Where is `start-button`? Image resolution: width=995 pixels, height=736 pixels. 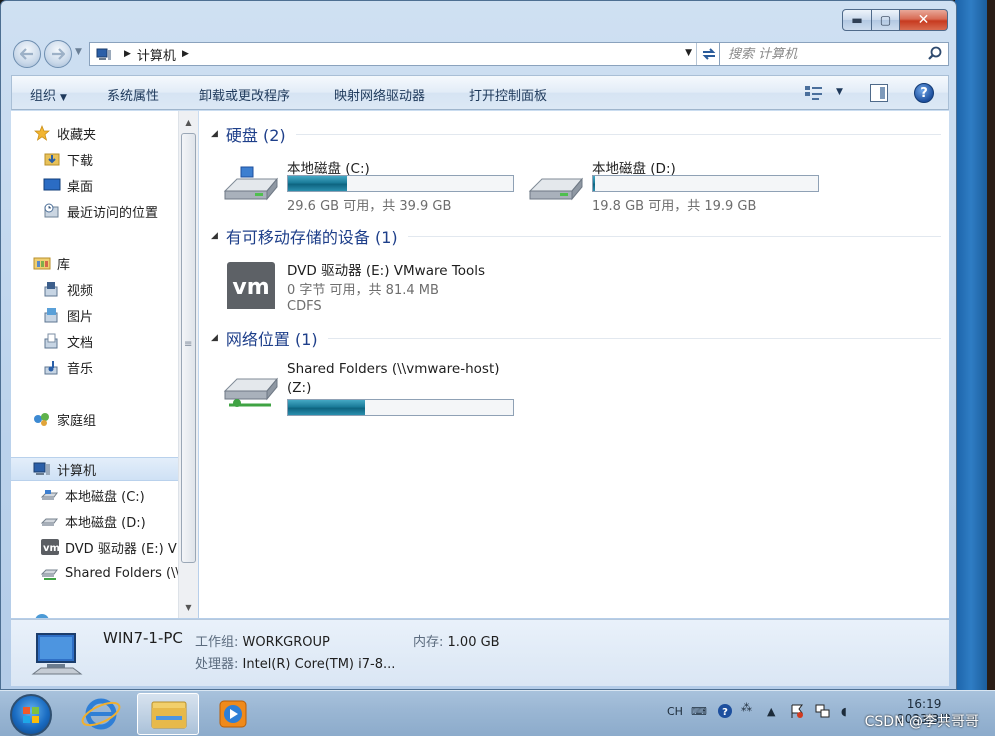 start-button is located at coordinates (31, 715).